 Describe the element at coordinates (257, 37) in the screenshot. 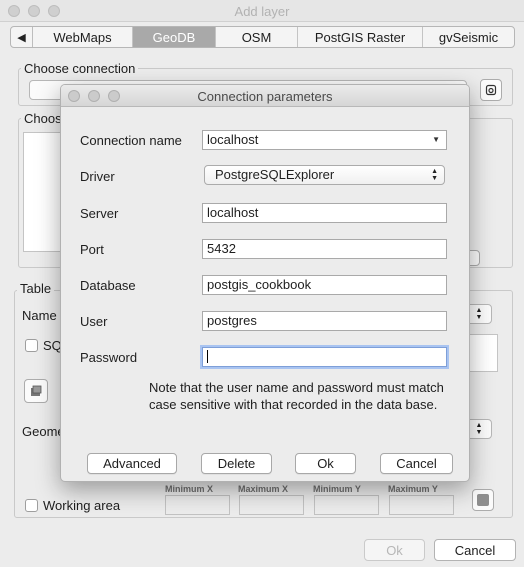

I see `tab-osm: OSM` at that location.